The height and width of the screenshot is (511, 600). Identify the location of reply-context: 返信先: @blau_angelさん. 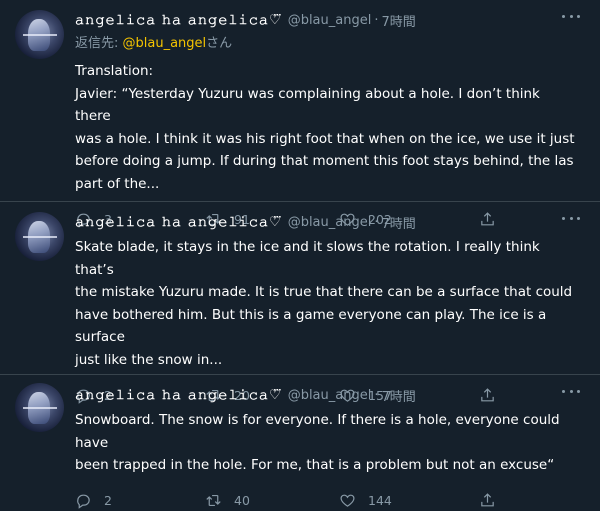
(326, 42).